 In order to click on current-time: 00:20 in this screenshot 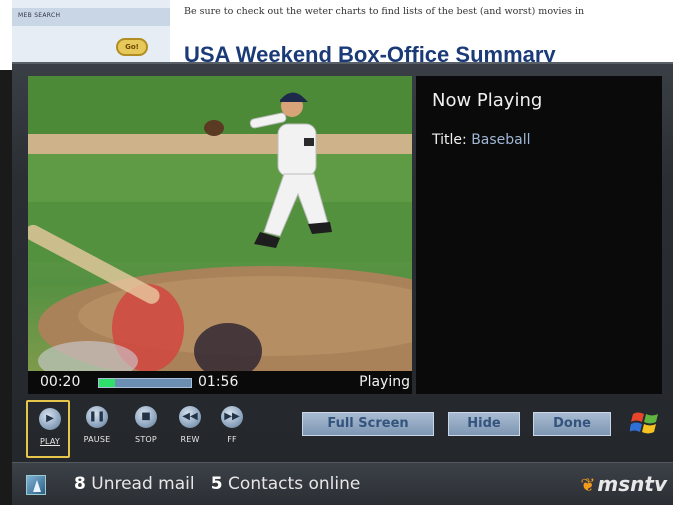, I will do `click(60, 382)`.